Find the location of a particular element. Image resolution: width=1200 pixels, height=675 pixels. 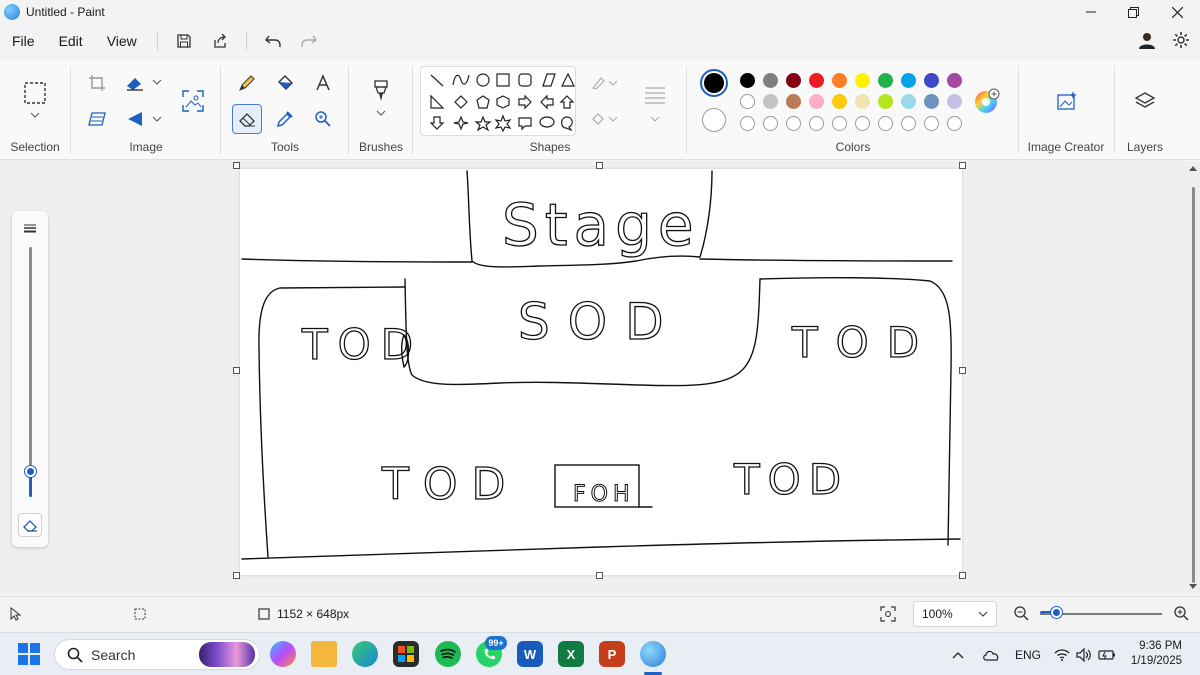

layers-button is located at coordinates (1145, 101).